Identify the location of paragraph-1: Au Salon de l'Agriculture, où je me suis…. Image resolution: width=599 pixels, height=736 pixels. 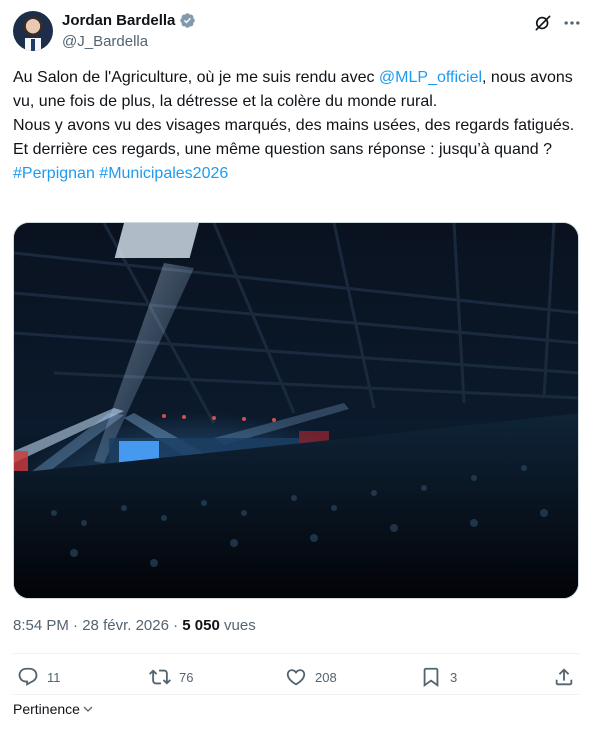
(296, 90).